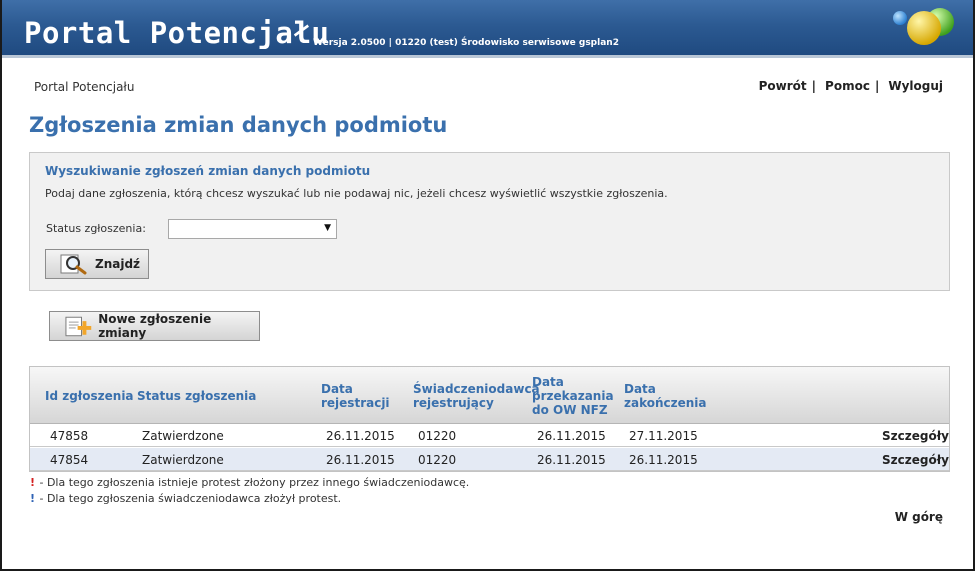 This screenshot has width=975, height=571. I want to click on page-title: Zgłoszenia zmian danych podmiotu, so click(238, 125).